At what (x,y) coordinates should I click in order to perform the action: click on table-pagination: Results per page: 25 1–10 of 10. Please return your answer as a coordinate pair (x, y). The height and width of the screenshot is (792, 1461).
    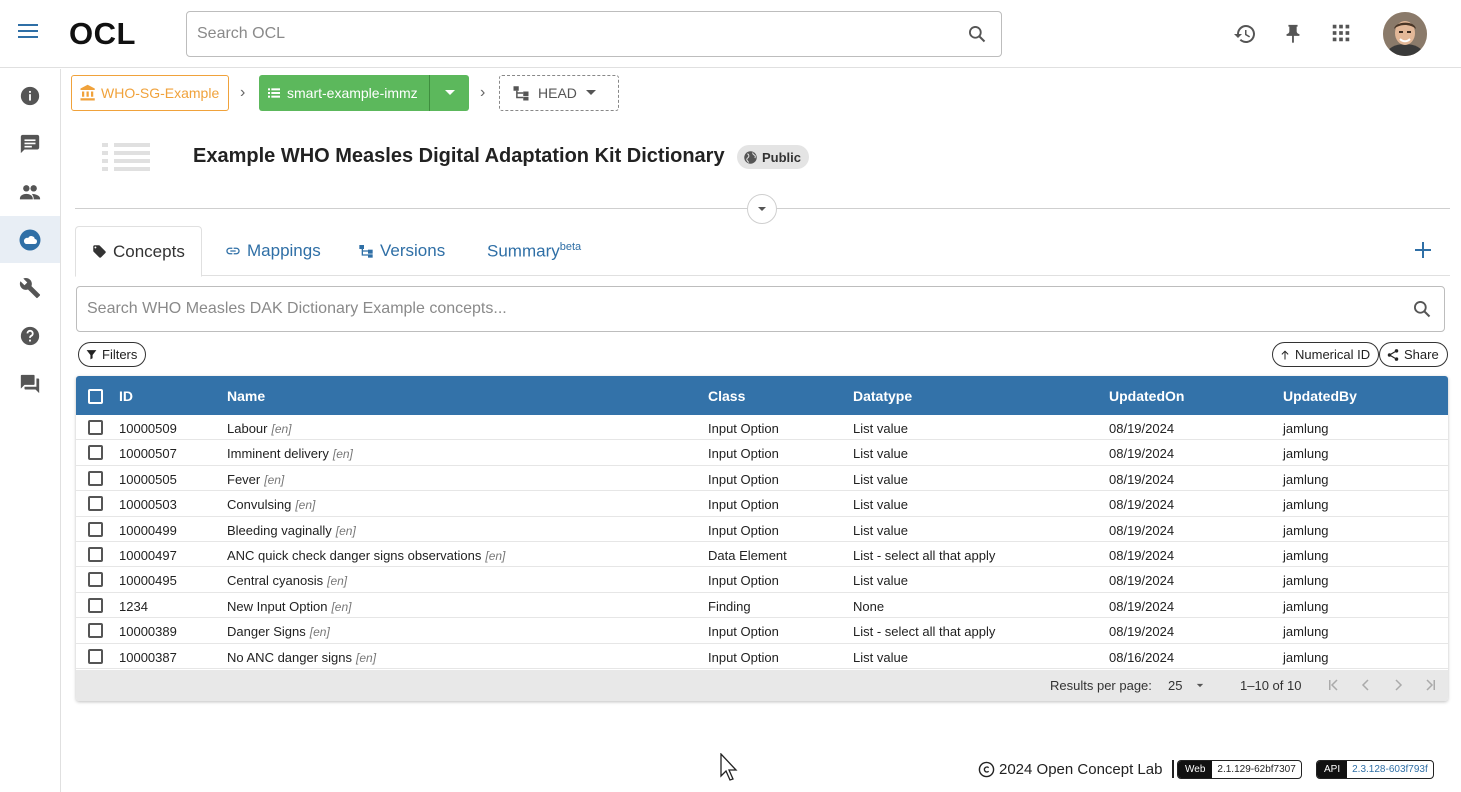
    Looking at the image, I should click on (762, 685).